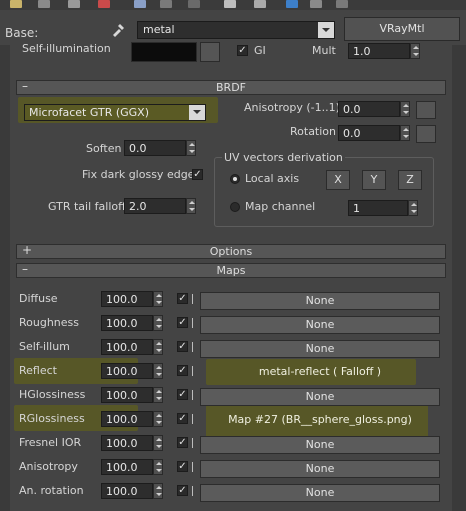  I want to click on show-map-icon, so click(260, 4).